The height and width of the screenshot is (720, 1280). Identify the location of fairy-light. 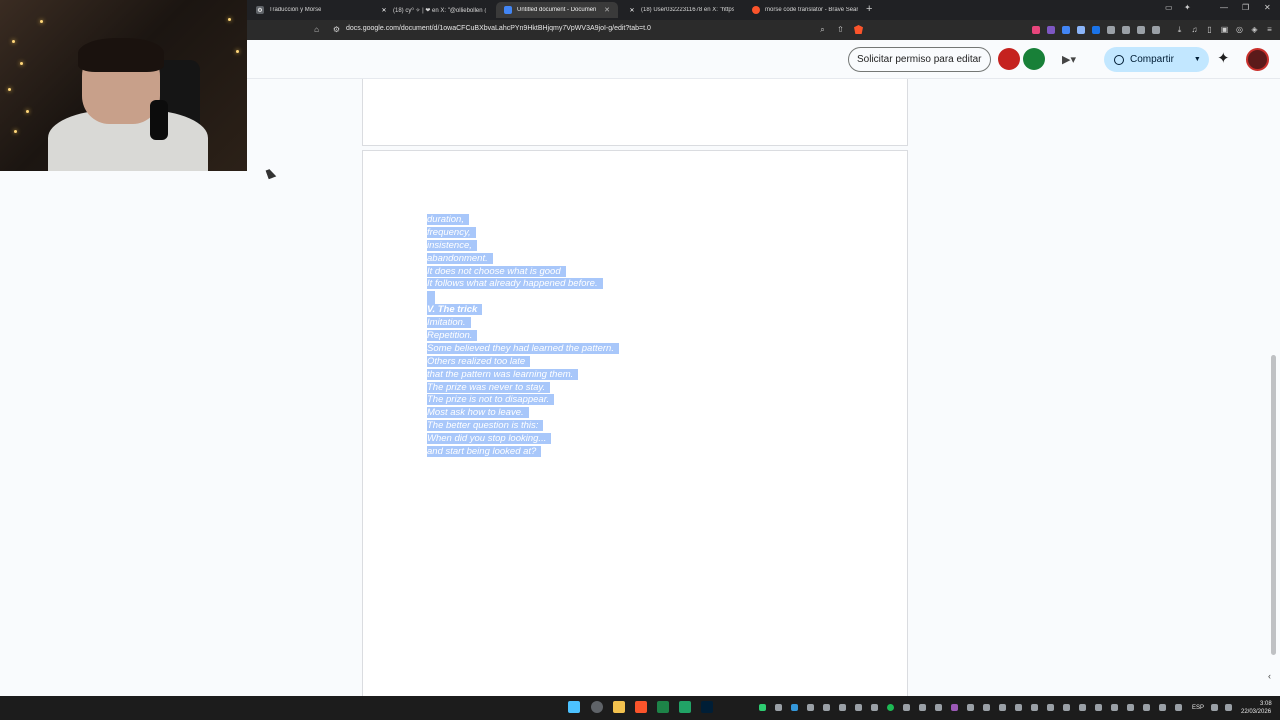
(15, 131).